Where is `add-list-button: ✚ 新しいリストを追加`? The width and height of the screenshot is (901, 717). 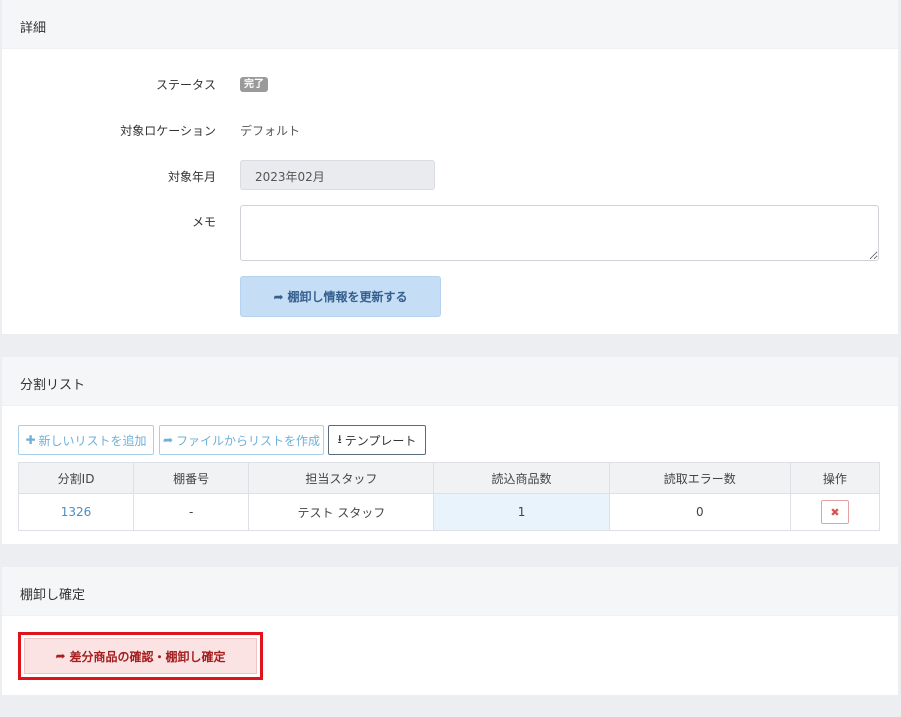 add-list-button: ✚ 新しいリストを追加 is located at coordinates (86, 440).